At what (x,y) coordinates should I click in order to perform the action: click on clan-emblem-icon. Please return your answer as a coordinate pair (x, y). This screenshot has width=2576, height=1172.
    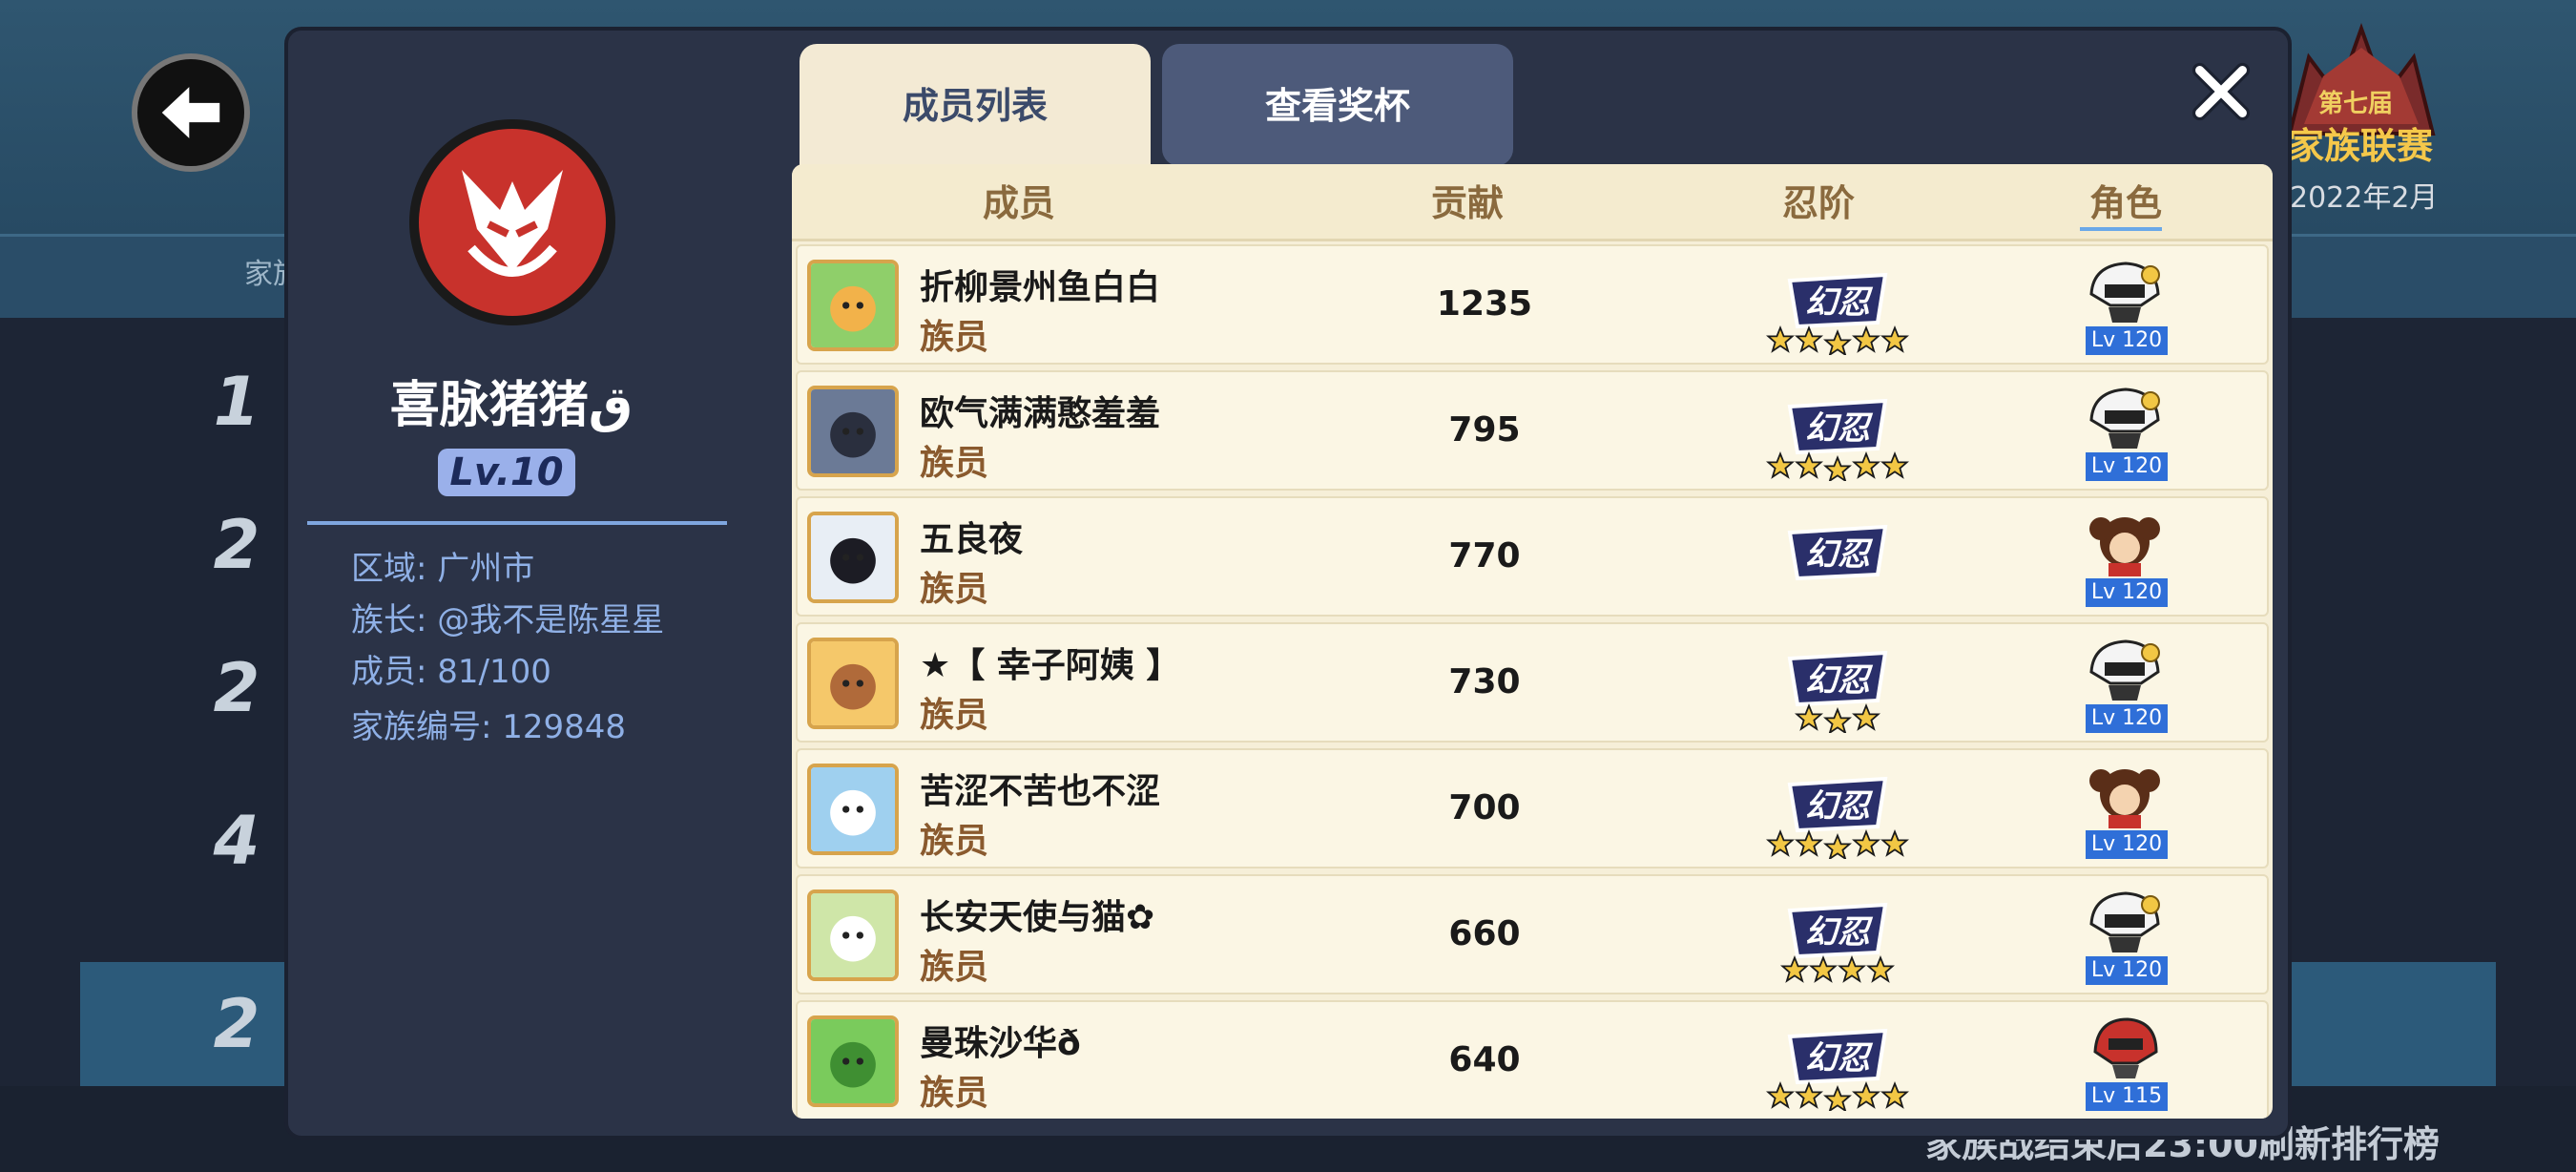
    Looking at the image, I should click on (512, 222).